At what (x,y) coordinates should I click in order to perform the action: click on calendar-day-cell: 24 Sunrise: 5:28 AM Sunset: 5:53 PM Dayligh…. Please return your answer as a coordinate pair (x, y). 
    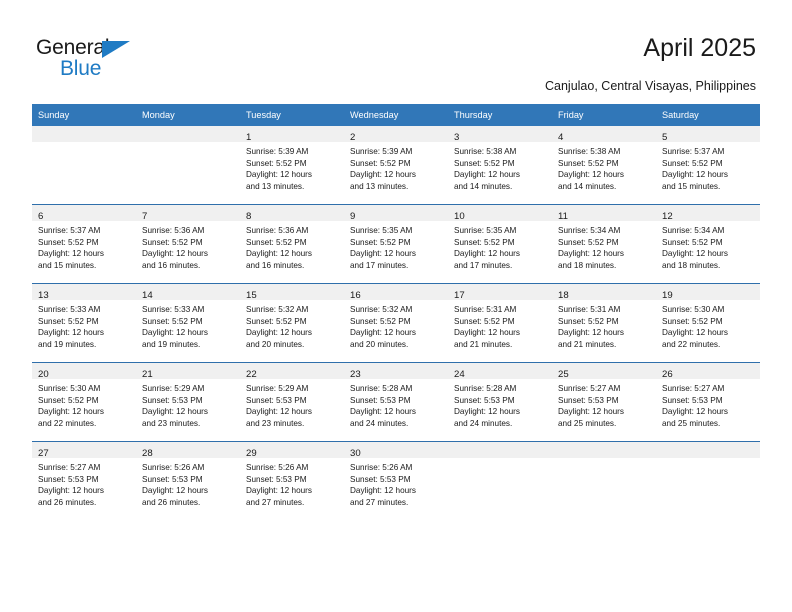
    Looking at the image, I should click on (500, 402).